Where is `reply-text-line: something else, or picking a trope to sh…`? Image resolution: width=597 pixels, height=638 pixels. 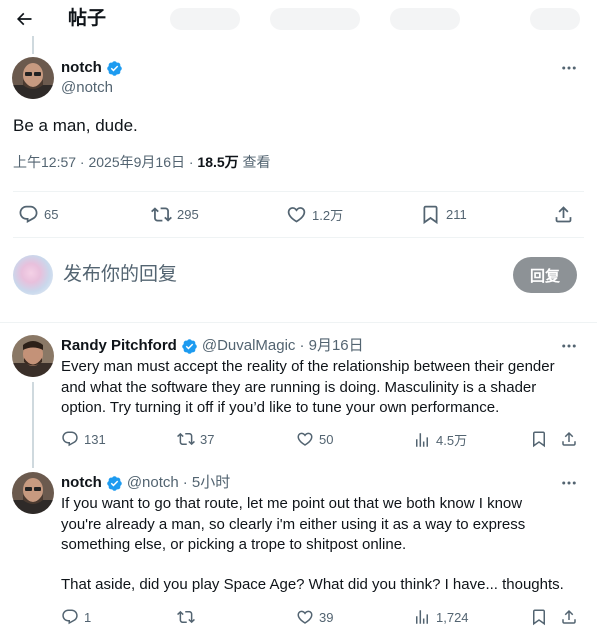
reply-text-line: something else, or picking a trope to sh… is located at coordinates (234, 544).